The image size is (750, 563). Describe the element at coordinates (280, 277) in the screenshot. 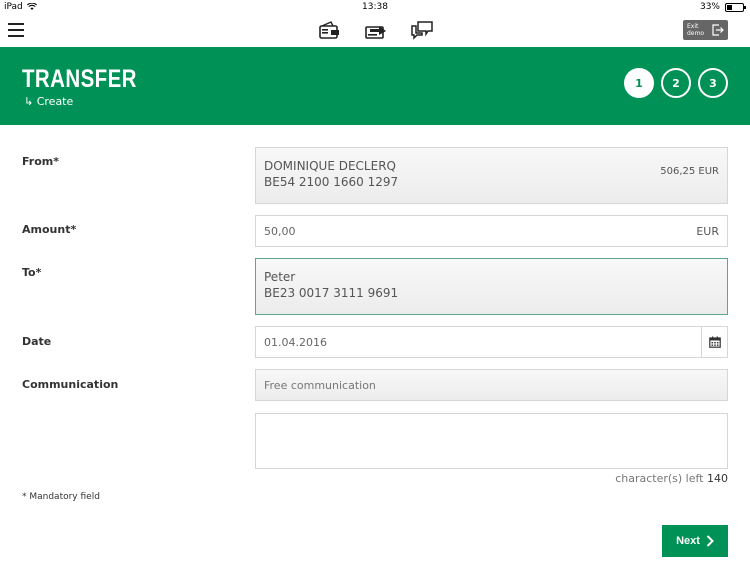

I see `to-name: Peter` at that location.